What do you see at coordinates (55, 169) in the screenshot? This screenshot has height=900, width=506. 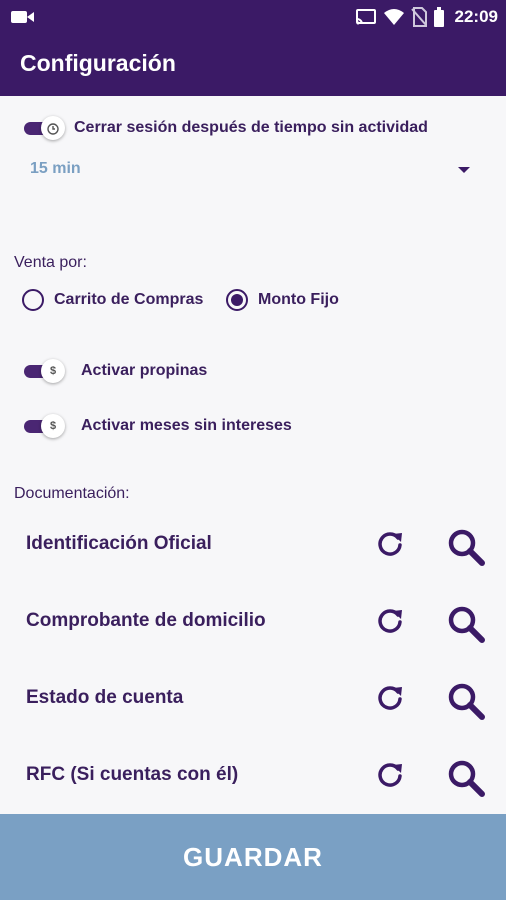 I see `timeout-select: 15 min` at bounding box center [55, 169].